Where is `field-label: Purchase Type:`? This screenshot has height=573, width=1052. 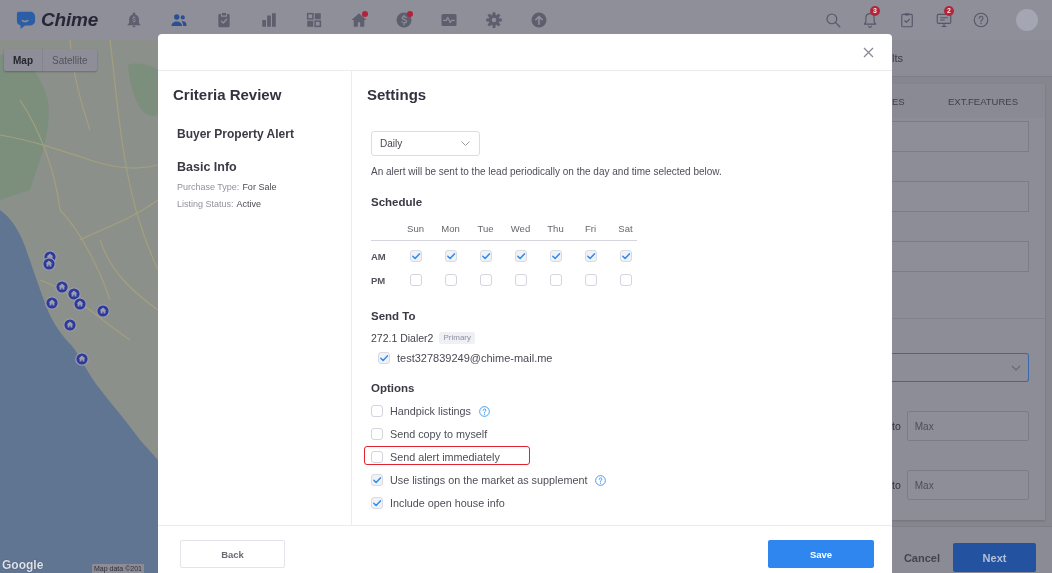
field-label: Purchase Type: is located at coordinates (208, 187).